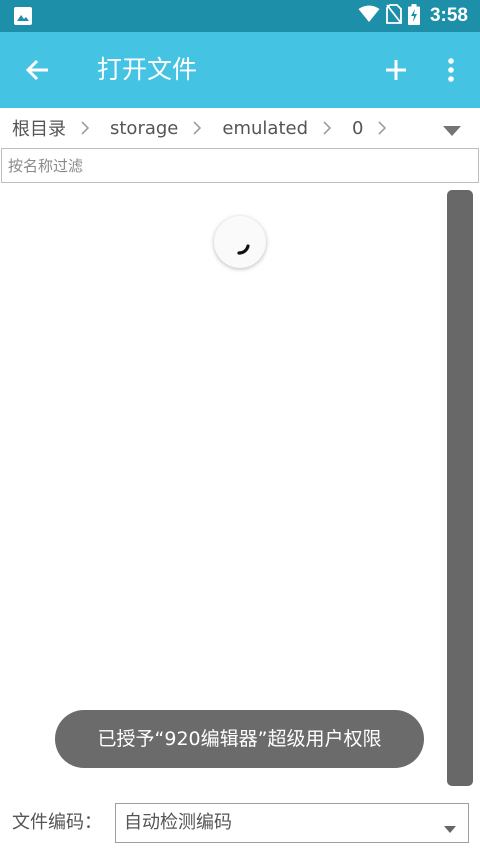 The image size is (480, 853). Describe the element at coordinates (240, 16) in the screenshot. I see `status-bar: 3:58` at that location.